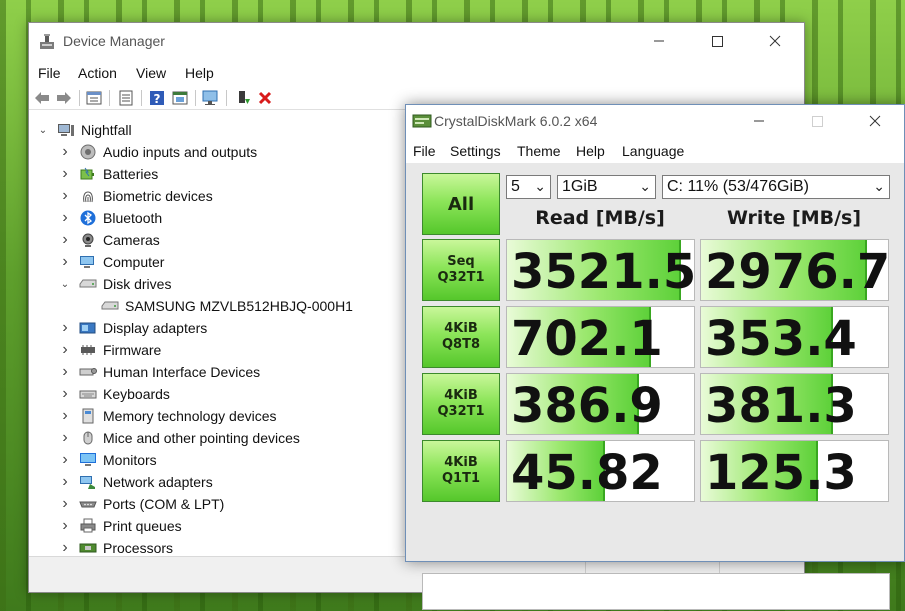  Describe the element at coordinates (794, 337) in the screenshot. I see `write-result-cell: 353.4` at that location.